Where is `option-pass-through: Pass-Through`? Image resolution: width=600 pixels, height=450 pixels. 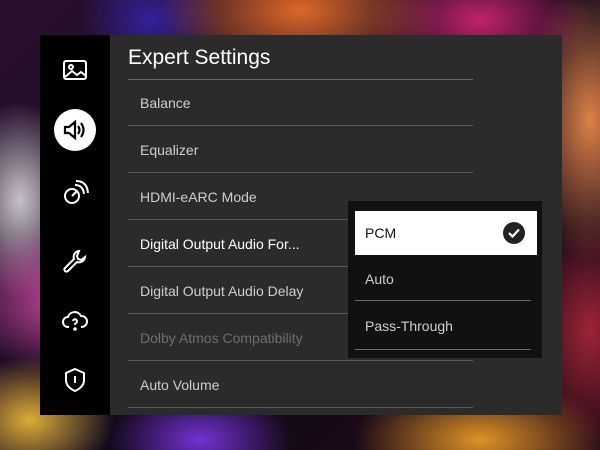
option-pass-through: Pass-Through is located at coordinates (446, 326).